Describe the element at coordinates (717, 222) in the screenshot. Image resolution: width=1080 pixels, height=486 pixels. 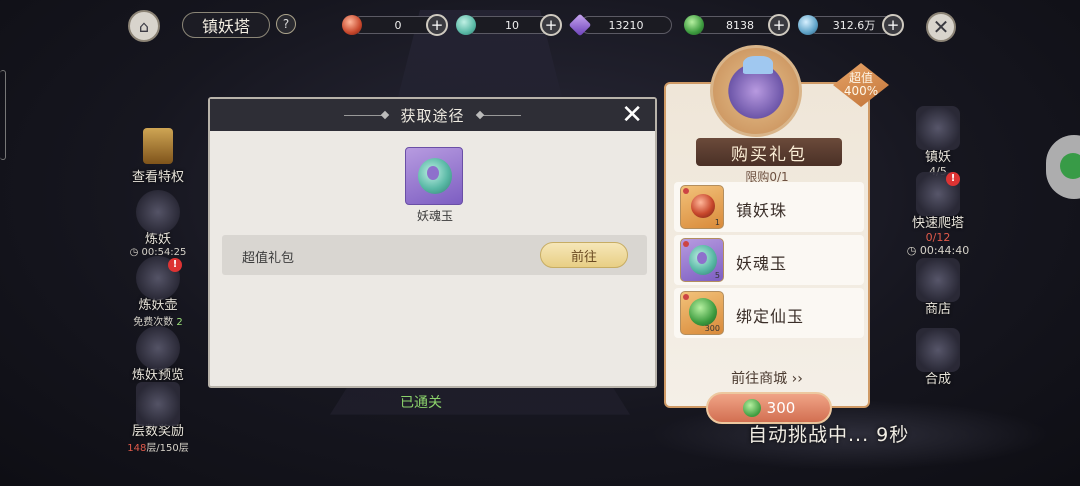
I see `item-count: 1` at that location.